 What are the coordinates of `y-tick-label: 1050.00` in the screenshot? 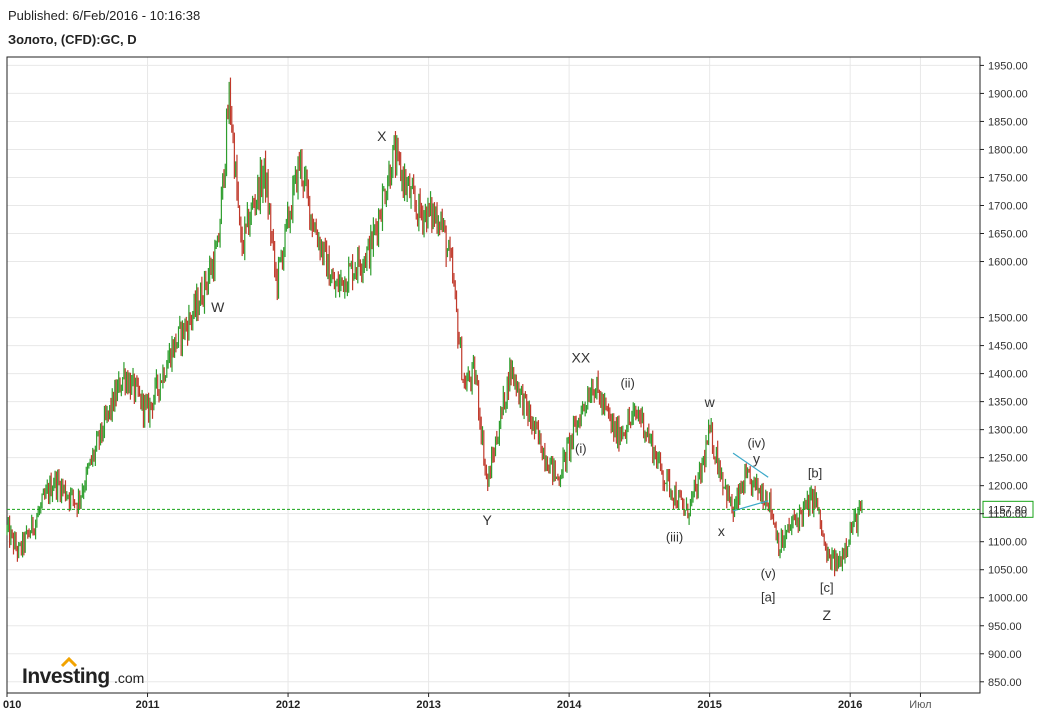 It's located at (1008, 571).